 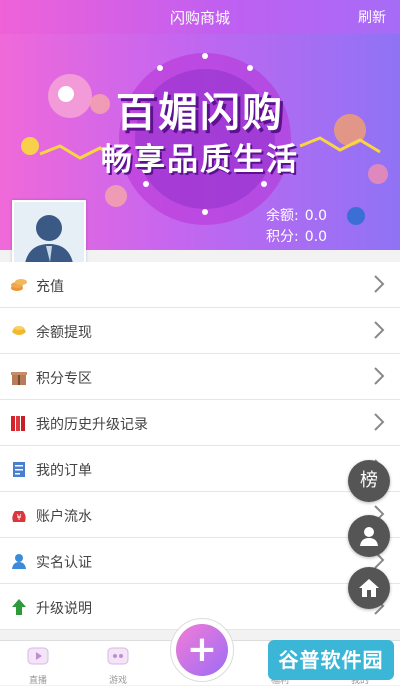 I want to click on tab-label: 游戏, so click(x=117, y=681).